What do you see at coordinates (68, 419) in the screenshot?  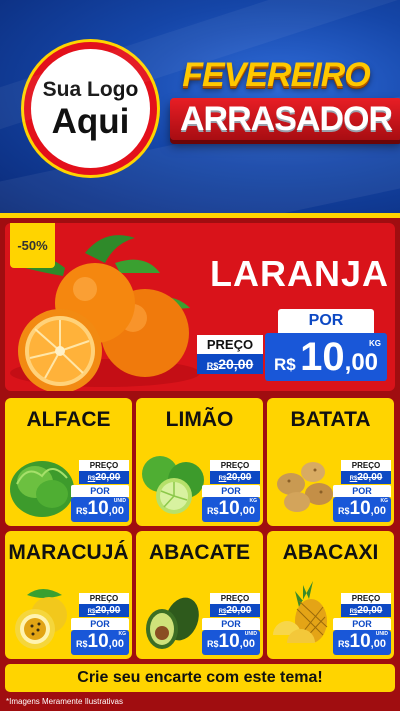 I see `product-name: ALFACE` at bounding box center [68, 419].